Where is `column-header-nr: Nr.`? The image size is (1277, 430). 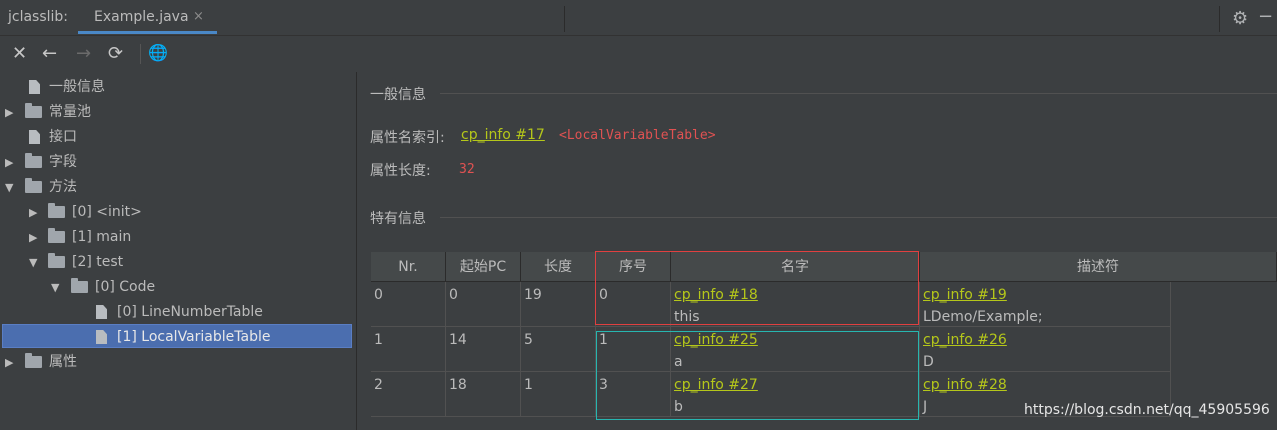
column-header-nr: Nr. is located at coordinates (408, 267).